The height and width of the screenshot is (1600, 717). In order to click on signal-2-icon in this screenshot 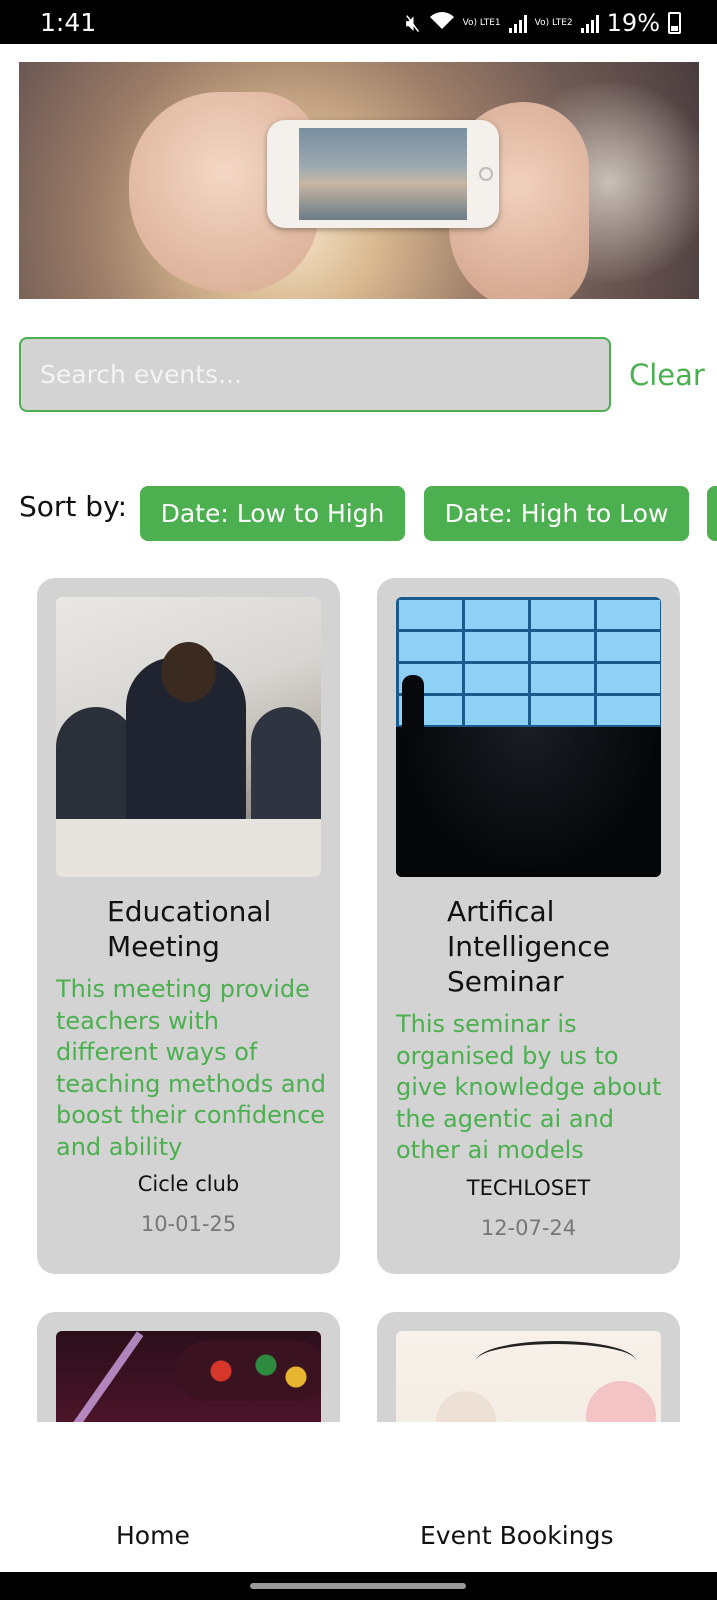, I will do `click(589, 23)`.